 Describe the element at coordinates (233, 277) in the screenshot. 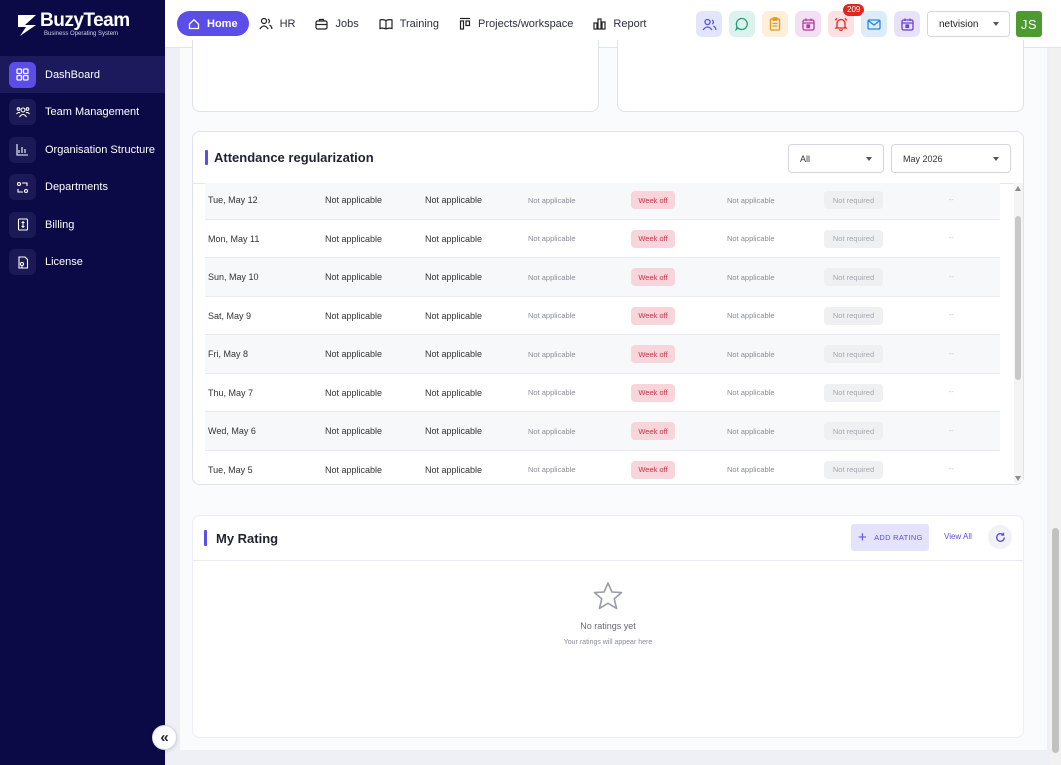

I see `row-date: Sun, May 10` at that location.